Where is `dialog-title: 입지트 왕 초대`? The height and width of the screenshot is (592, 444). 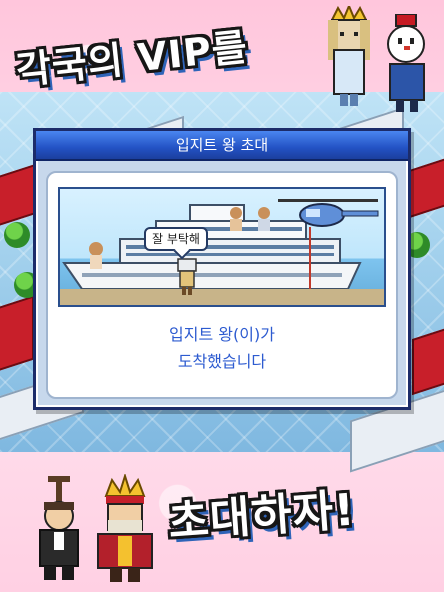
dialog-title: 입지트 왕 초대 is located at coordinates (222, 146).